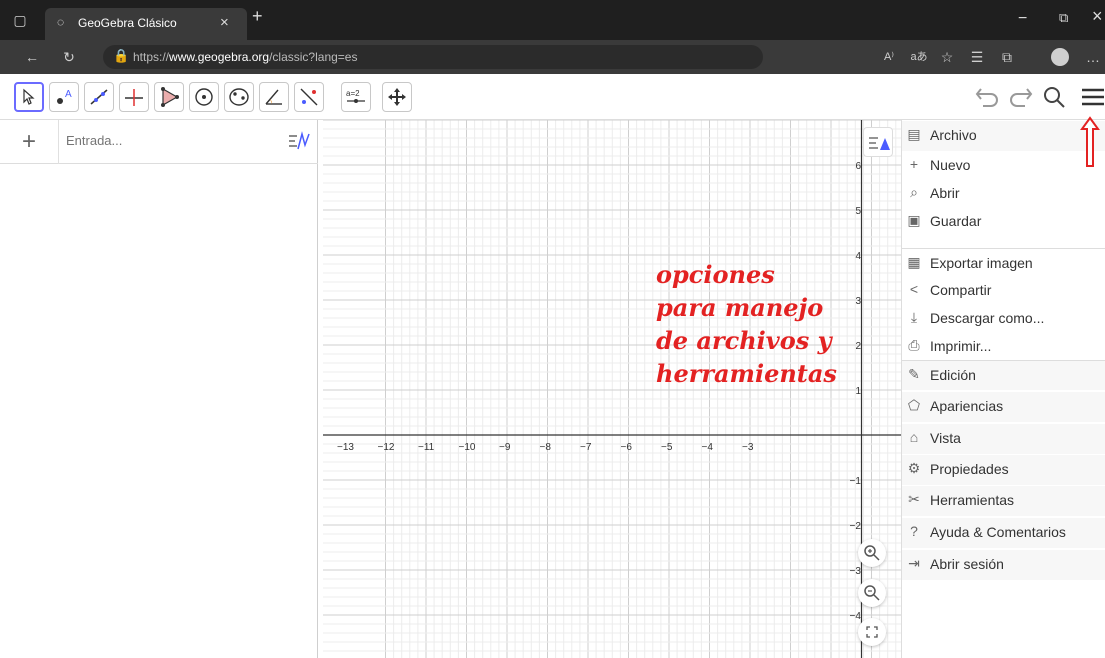 The height and width of the screenshot is (658, 1105). What do you see at coordinates (914, 405) in the screenshot?
I see `pentagon-icon: ⬠` at bounding box center [914, 405].